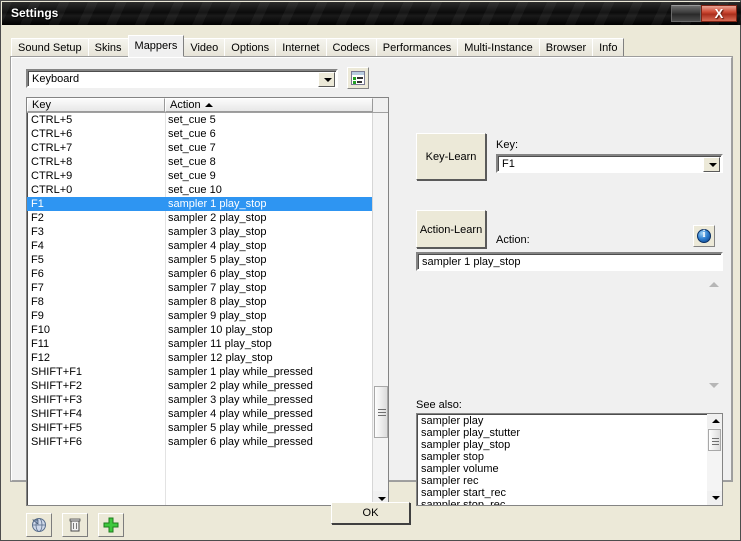 Image resolution: width=741 pixels, height=541 pixels. I want to click on delete-button, so click(75, 525).